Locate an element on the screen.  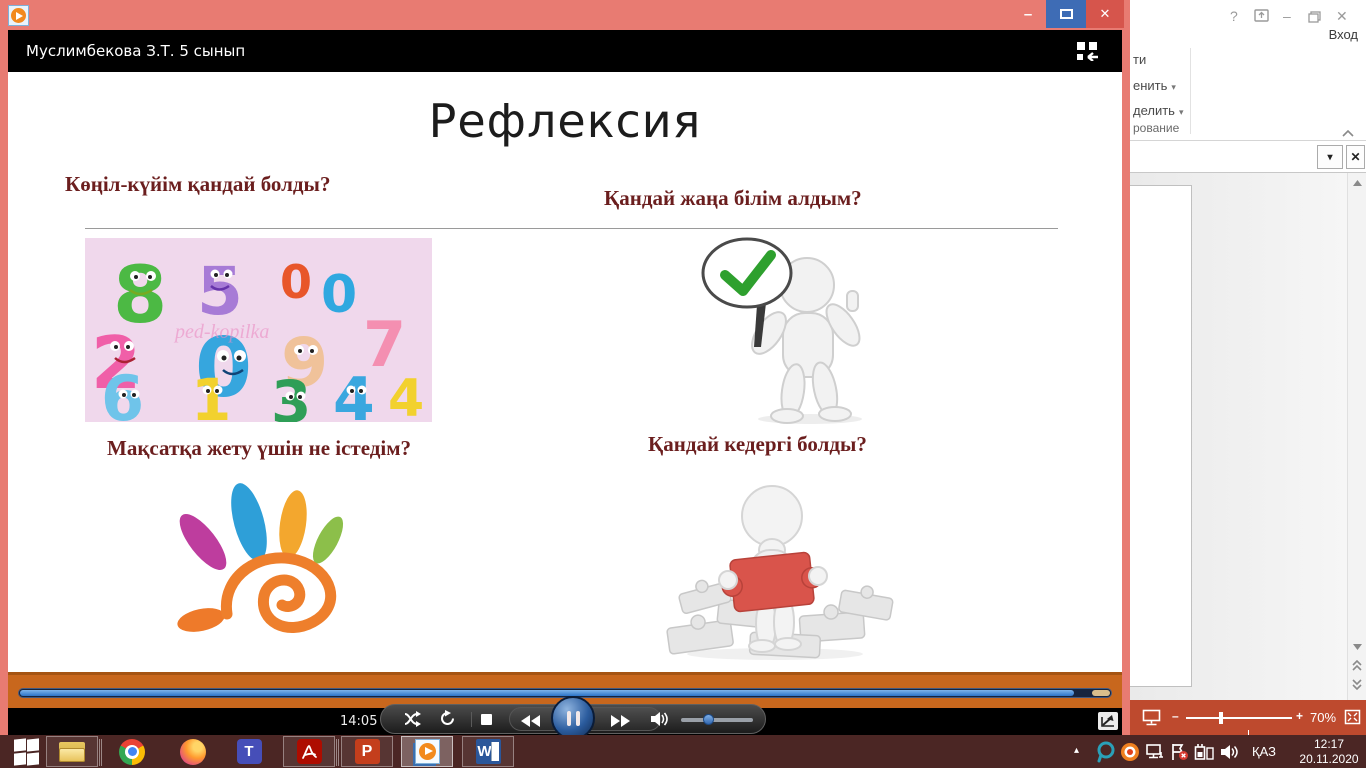
help-icon: ? is located at coordinates (1234, 16).